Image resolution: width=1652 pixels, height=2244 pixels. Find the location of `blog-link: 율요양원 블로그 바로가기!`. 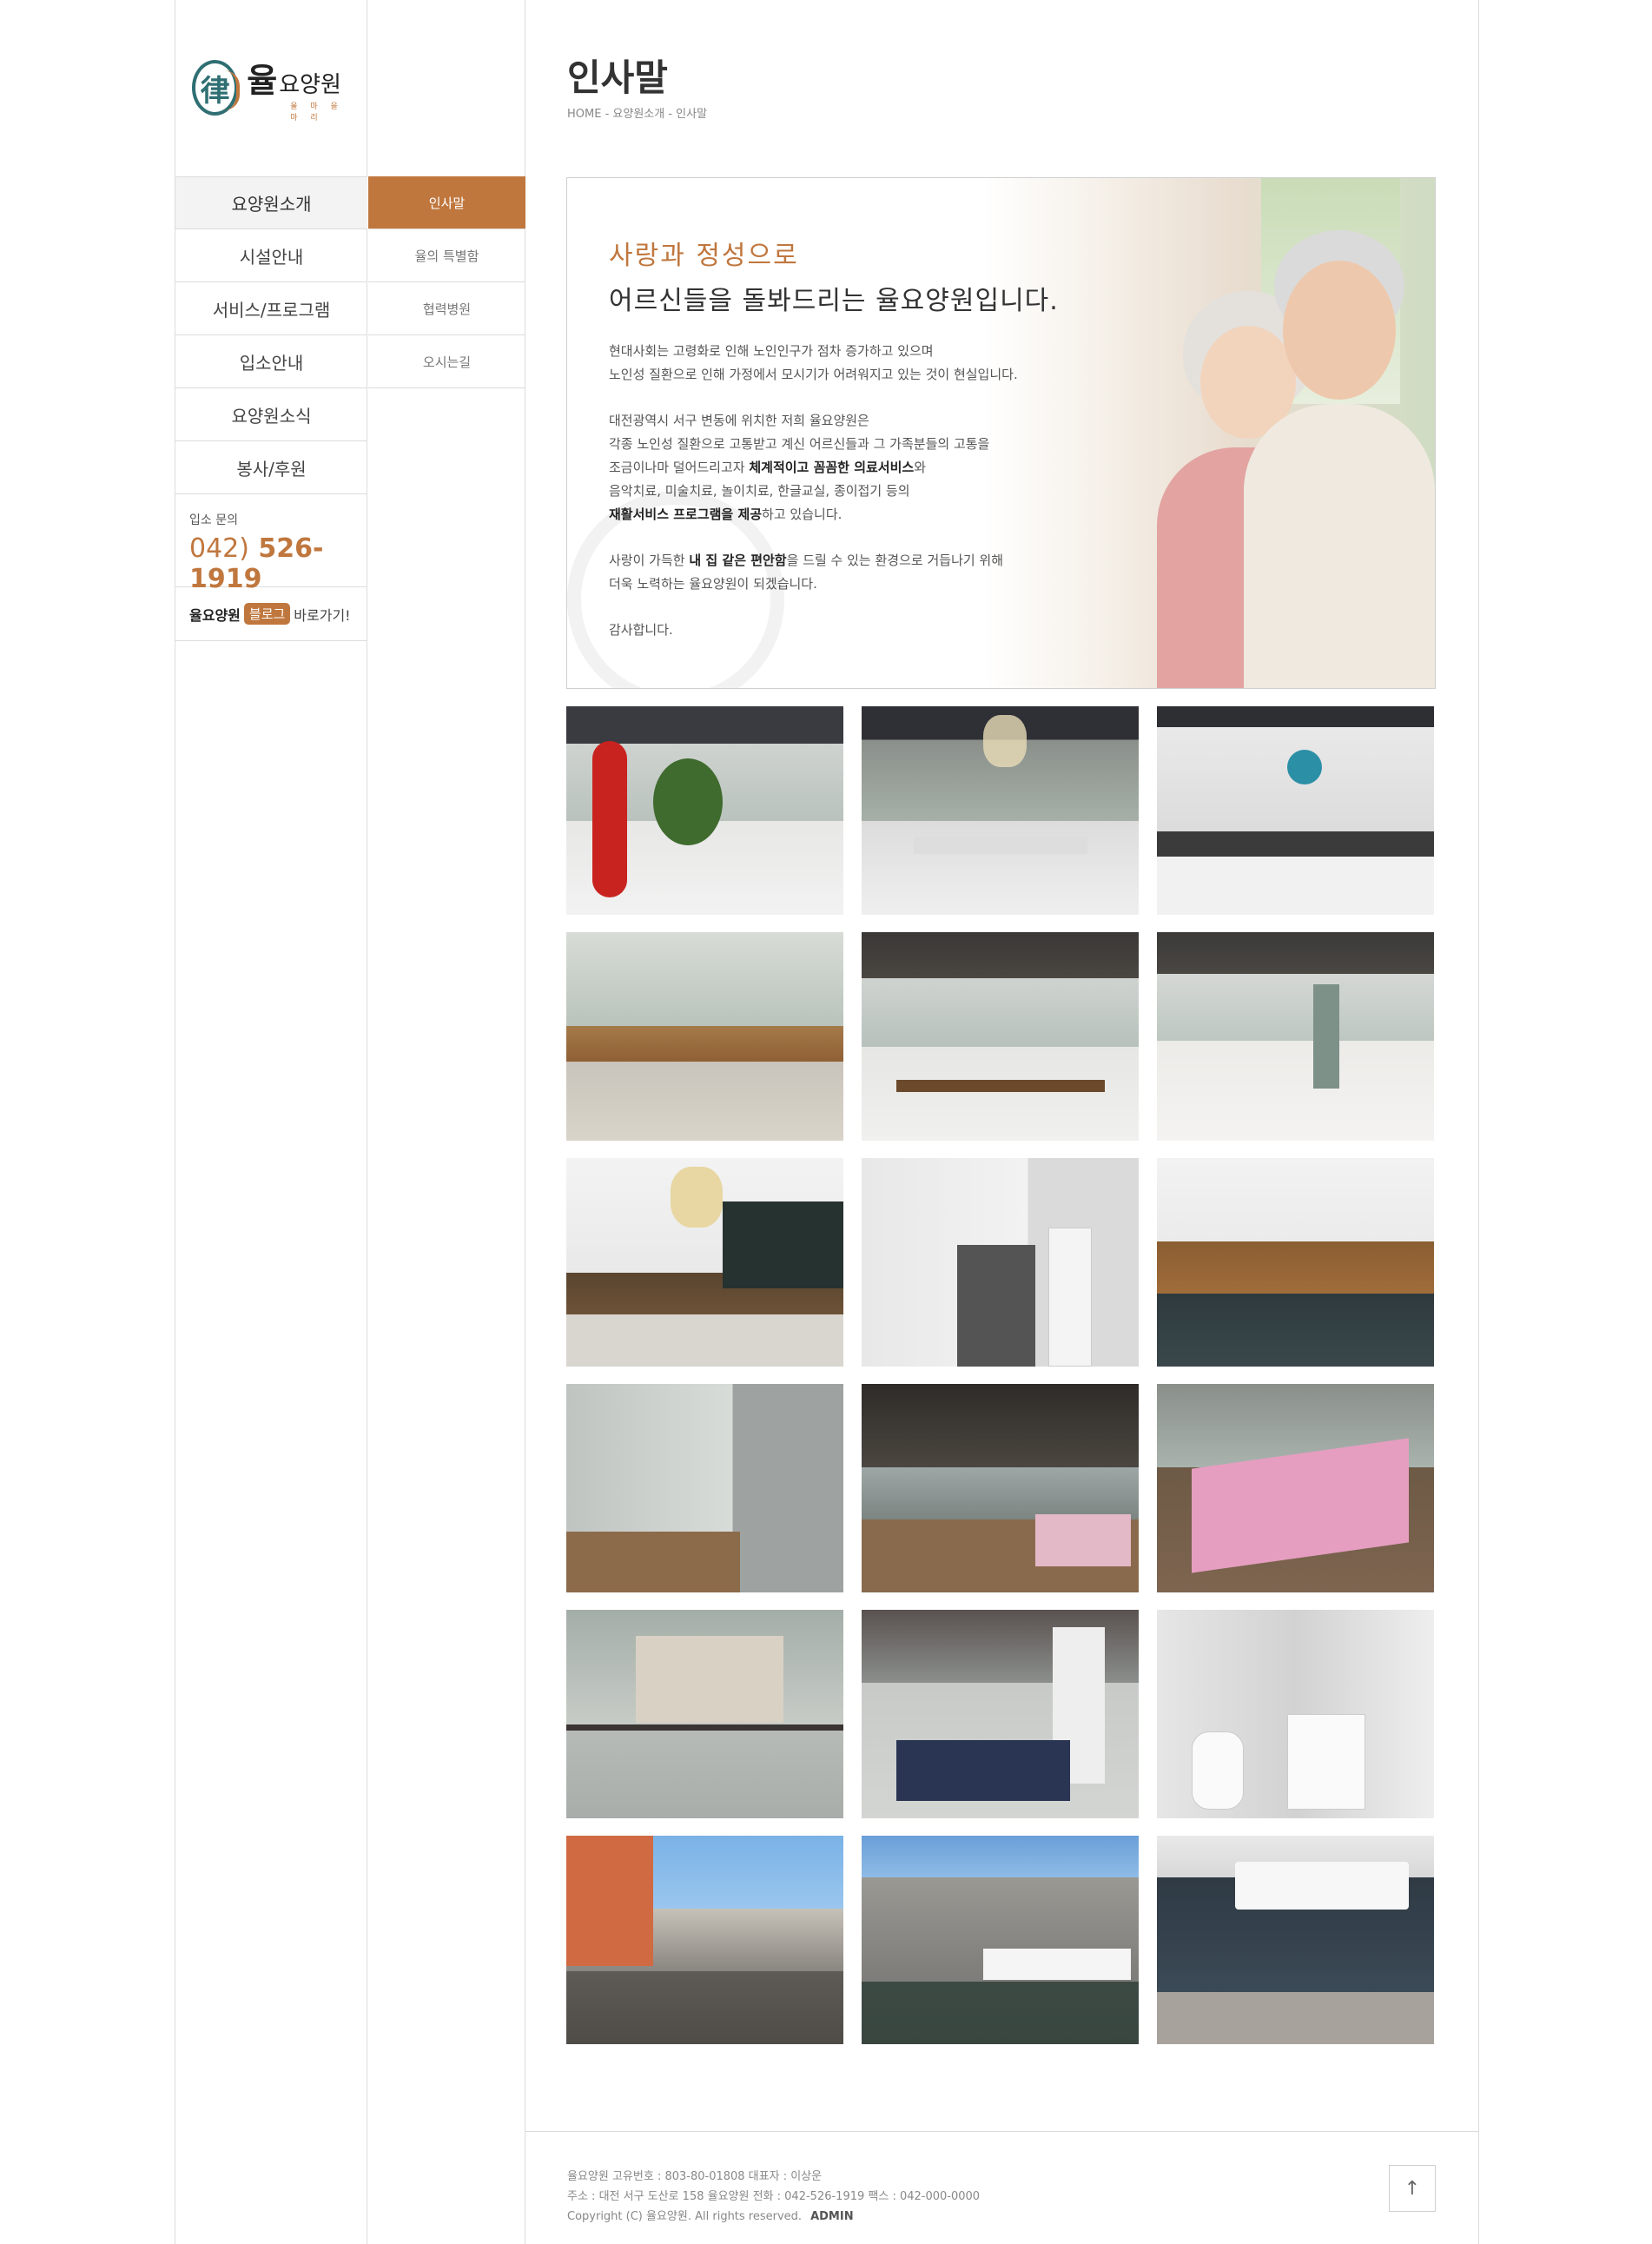

blog-link: 율요양원 블로그 바로가기! is located at coordinates (271, 614).